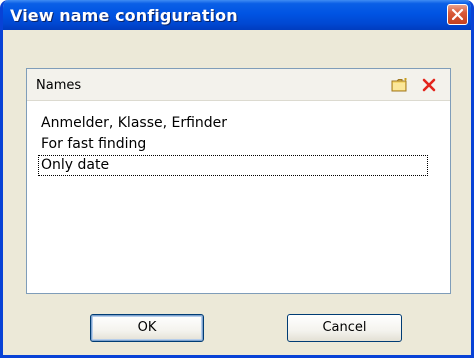 Image resolution: width=474 pixels, height=358 pixels. Describe the element at coordinates (344, 328) in the screenshot. I see `cancel-button: Cancel` at that location.